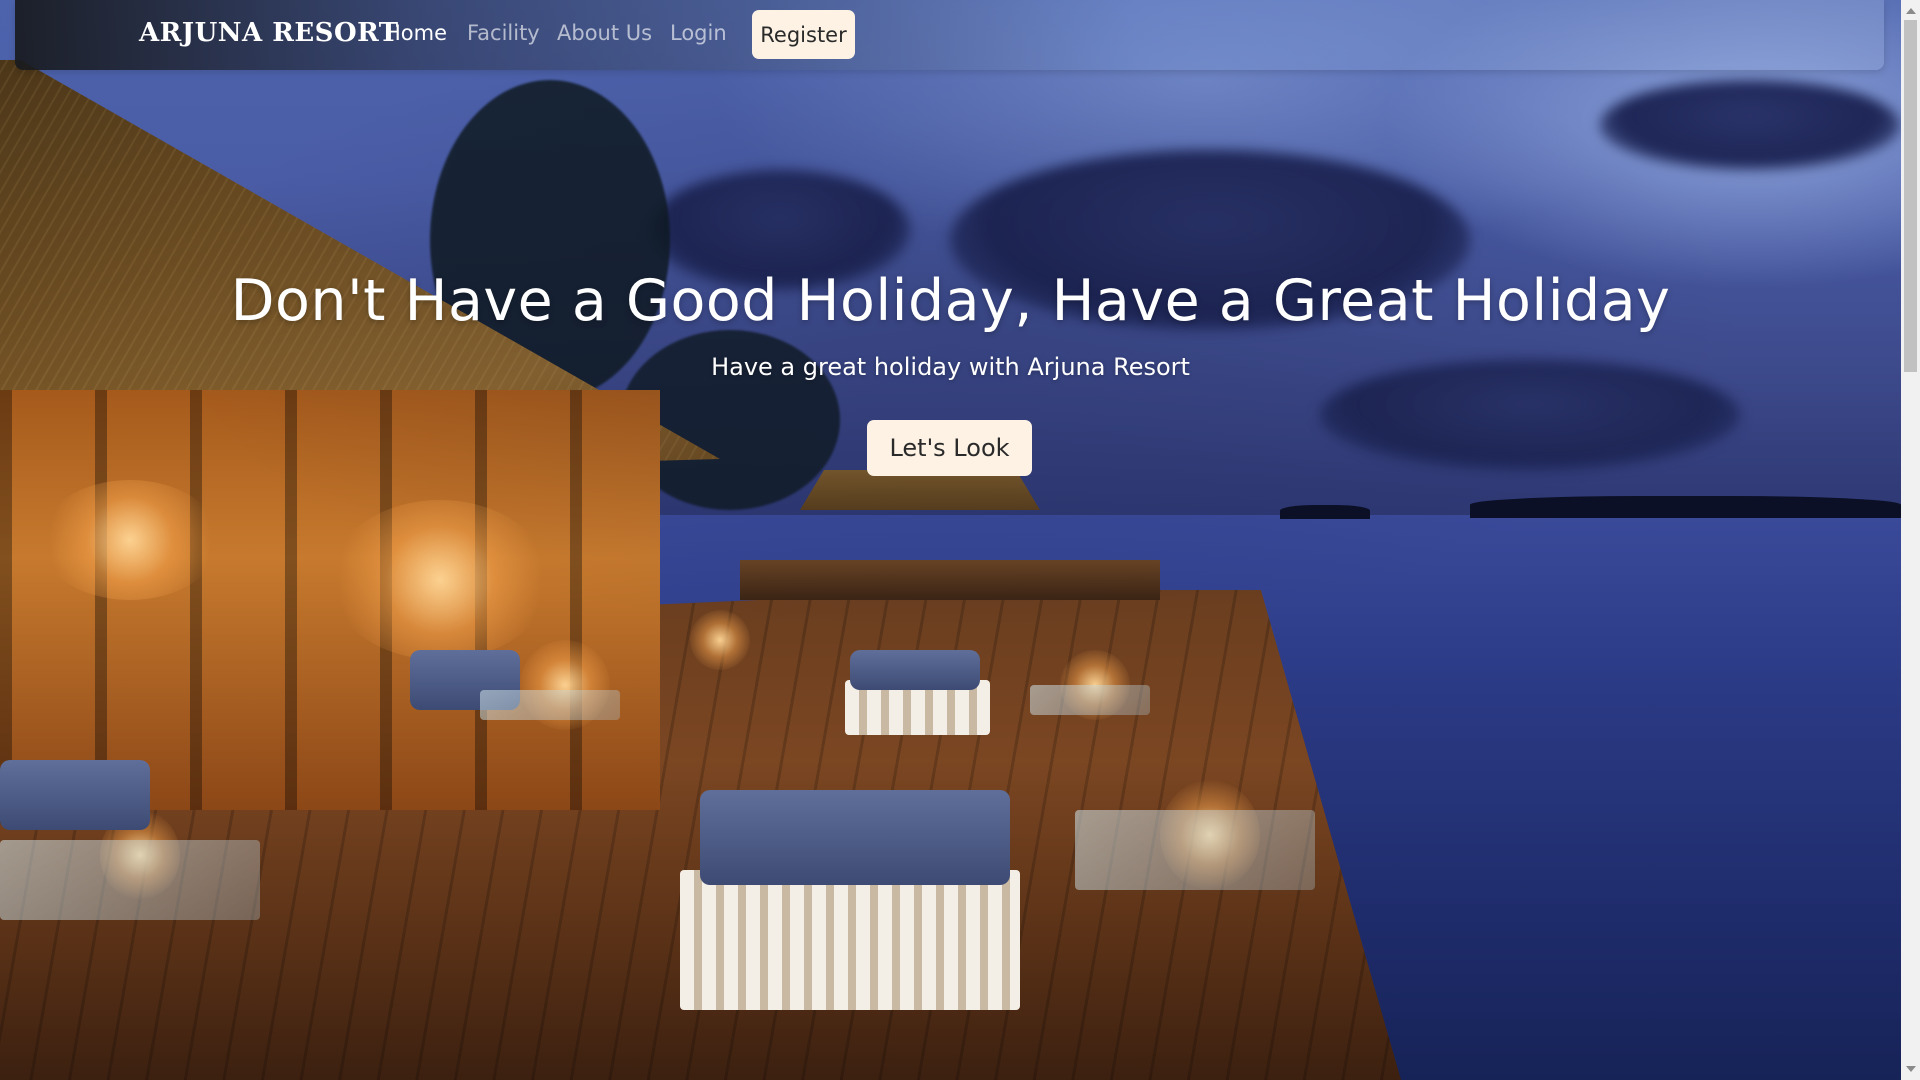 The width and height of the screenshot is (1920, 1080). What do you see at coordinates (949, 448) in the screenshot?
I see `lets-look-button: Let's Look` at bounding box center [949, 448].